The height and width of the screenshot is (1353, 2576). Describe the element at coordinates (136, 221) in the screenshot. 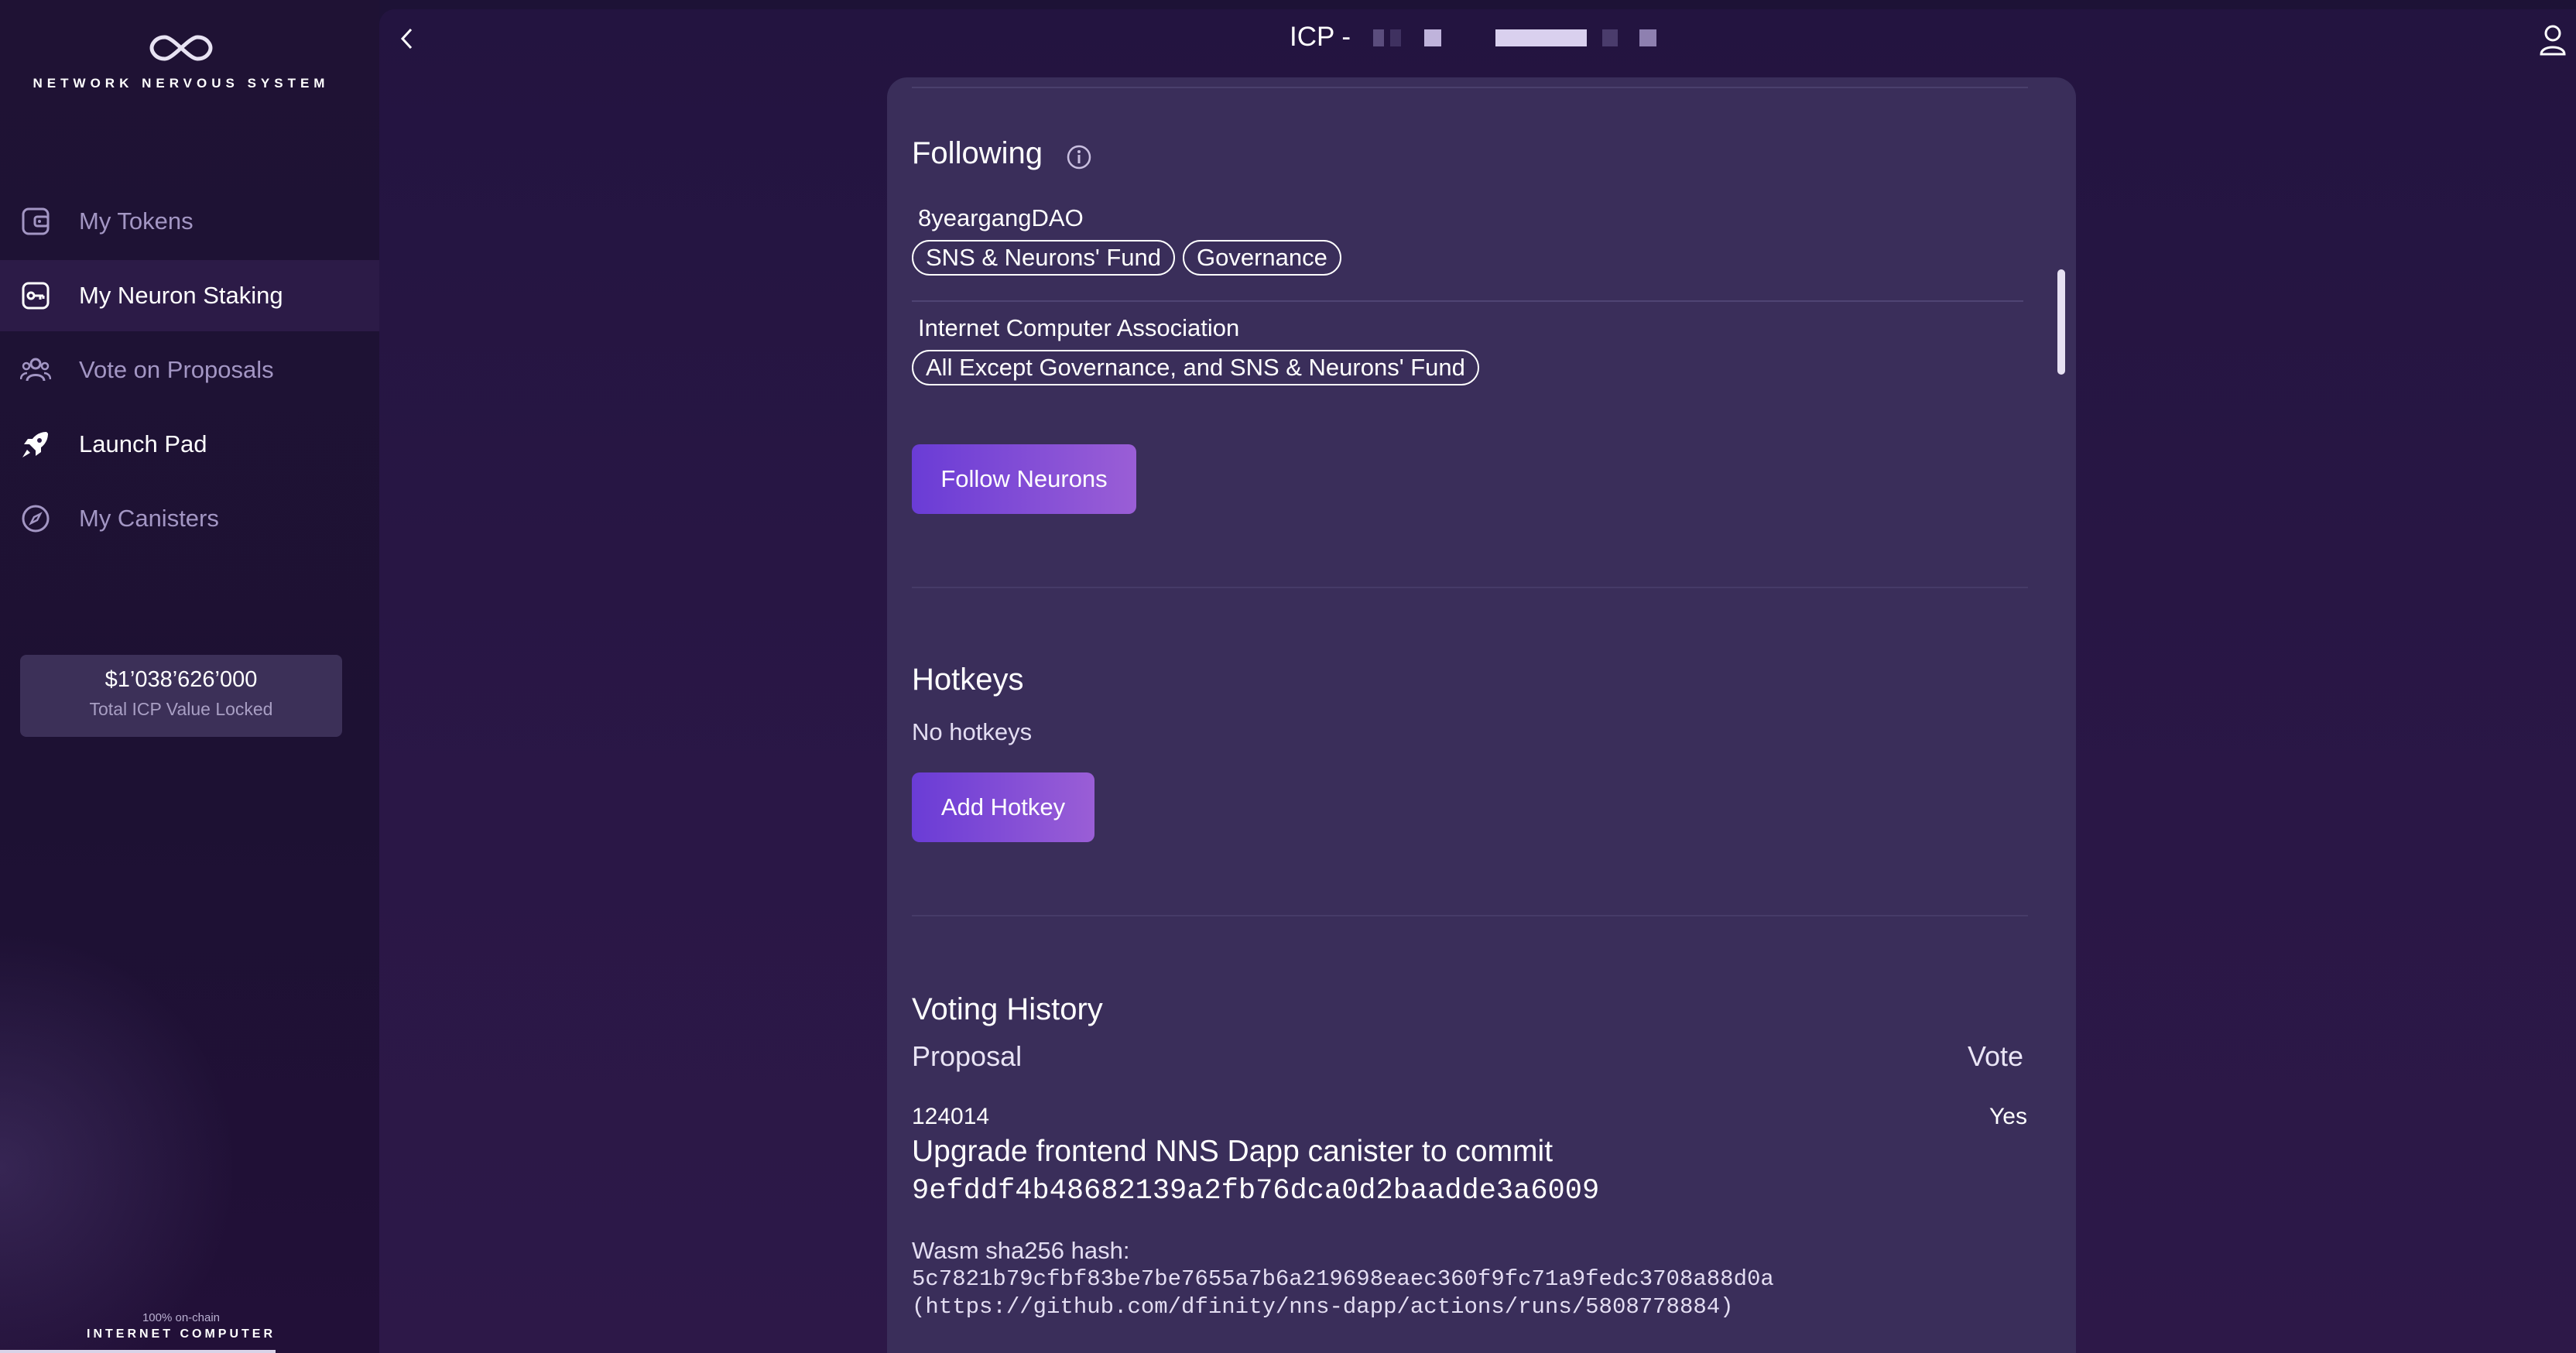

I see `sidebar-item-label: My Tokens` at that location.